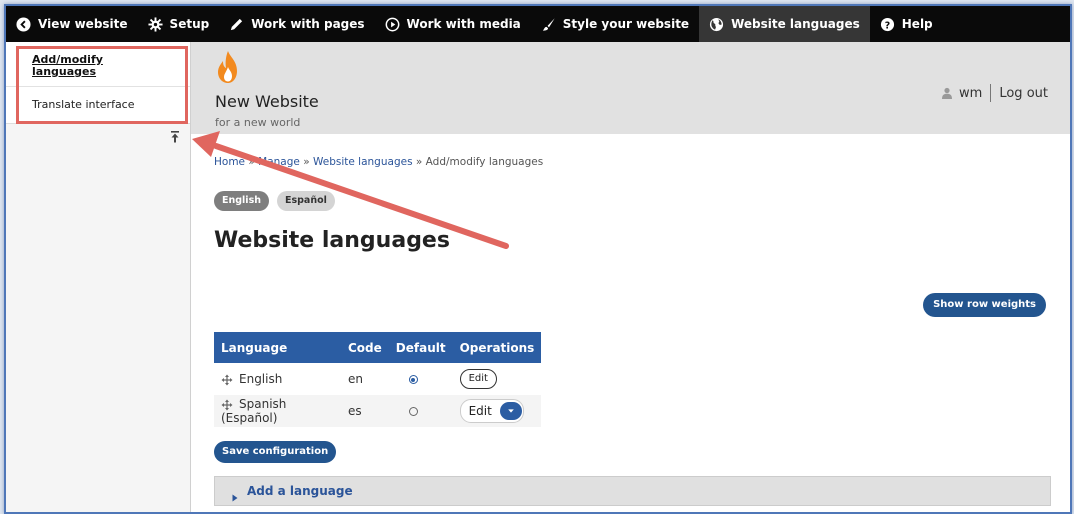  What do you see at coordinates (548, 24) in the screenshot?
I see `brush-icon` at bounding box center [548, 24].